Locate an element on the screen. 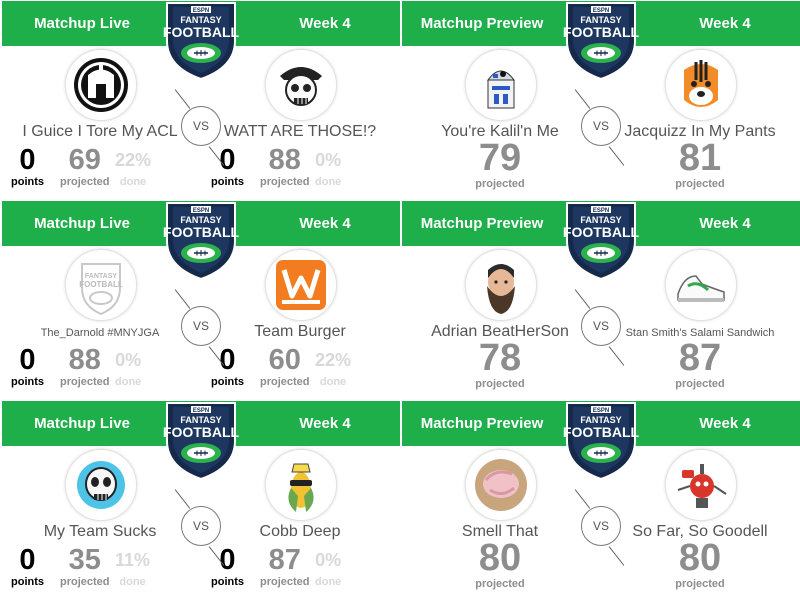 This screenshot has width=800, height=600. sneaker-icon is located at coordinates (701, 285).